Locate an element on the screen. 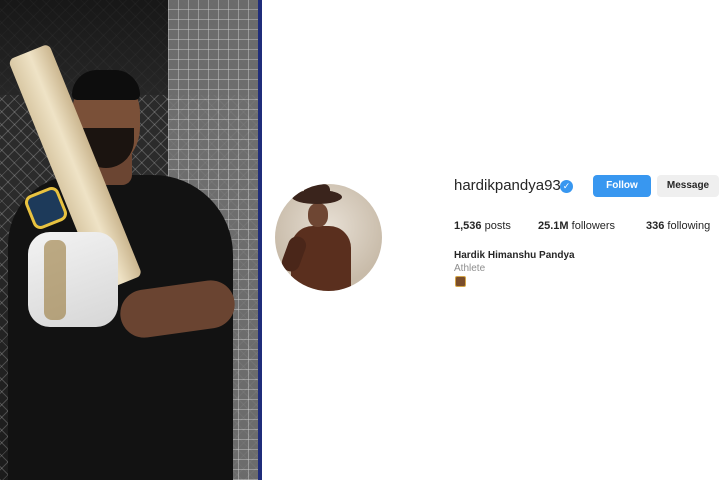  glove-pad is located at coordinates (55, 280).